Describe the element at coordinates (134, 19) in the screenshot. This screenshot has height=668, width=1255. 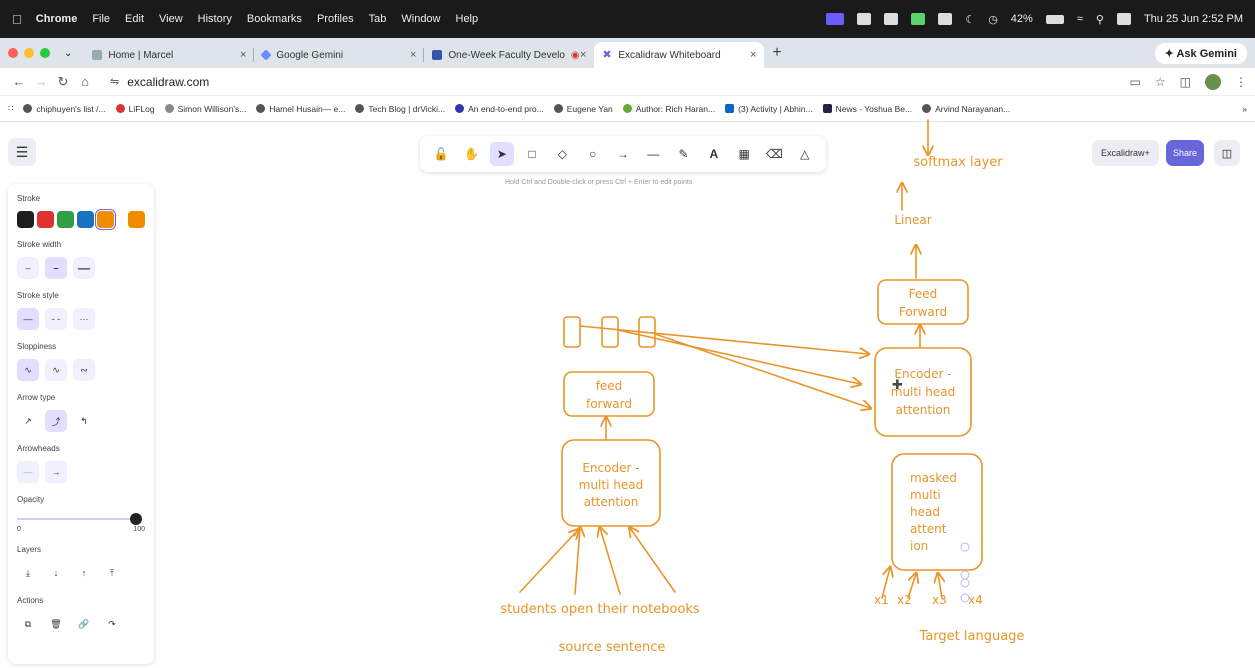
I see `menu-edit: Edit` at that location.